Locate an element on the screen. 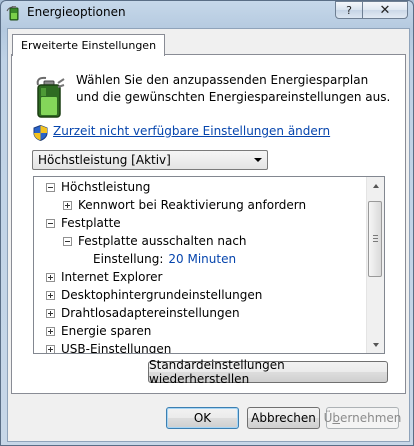 Image resolution: width=414 pixels, height=446 pixels. scroll-down-button is located at coordinates (375, 344).